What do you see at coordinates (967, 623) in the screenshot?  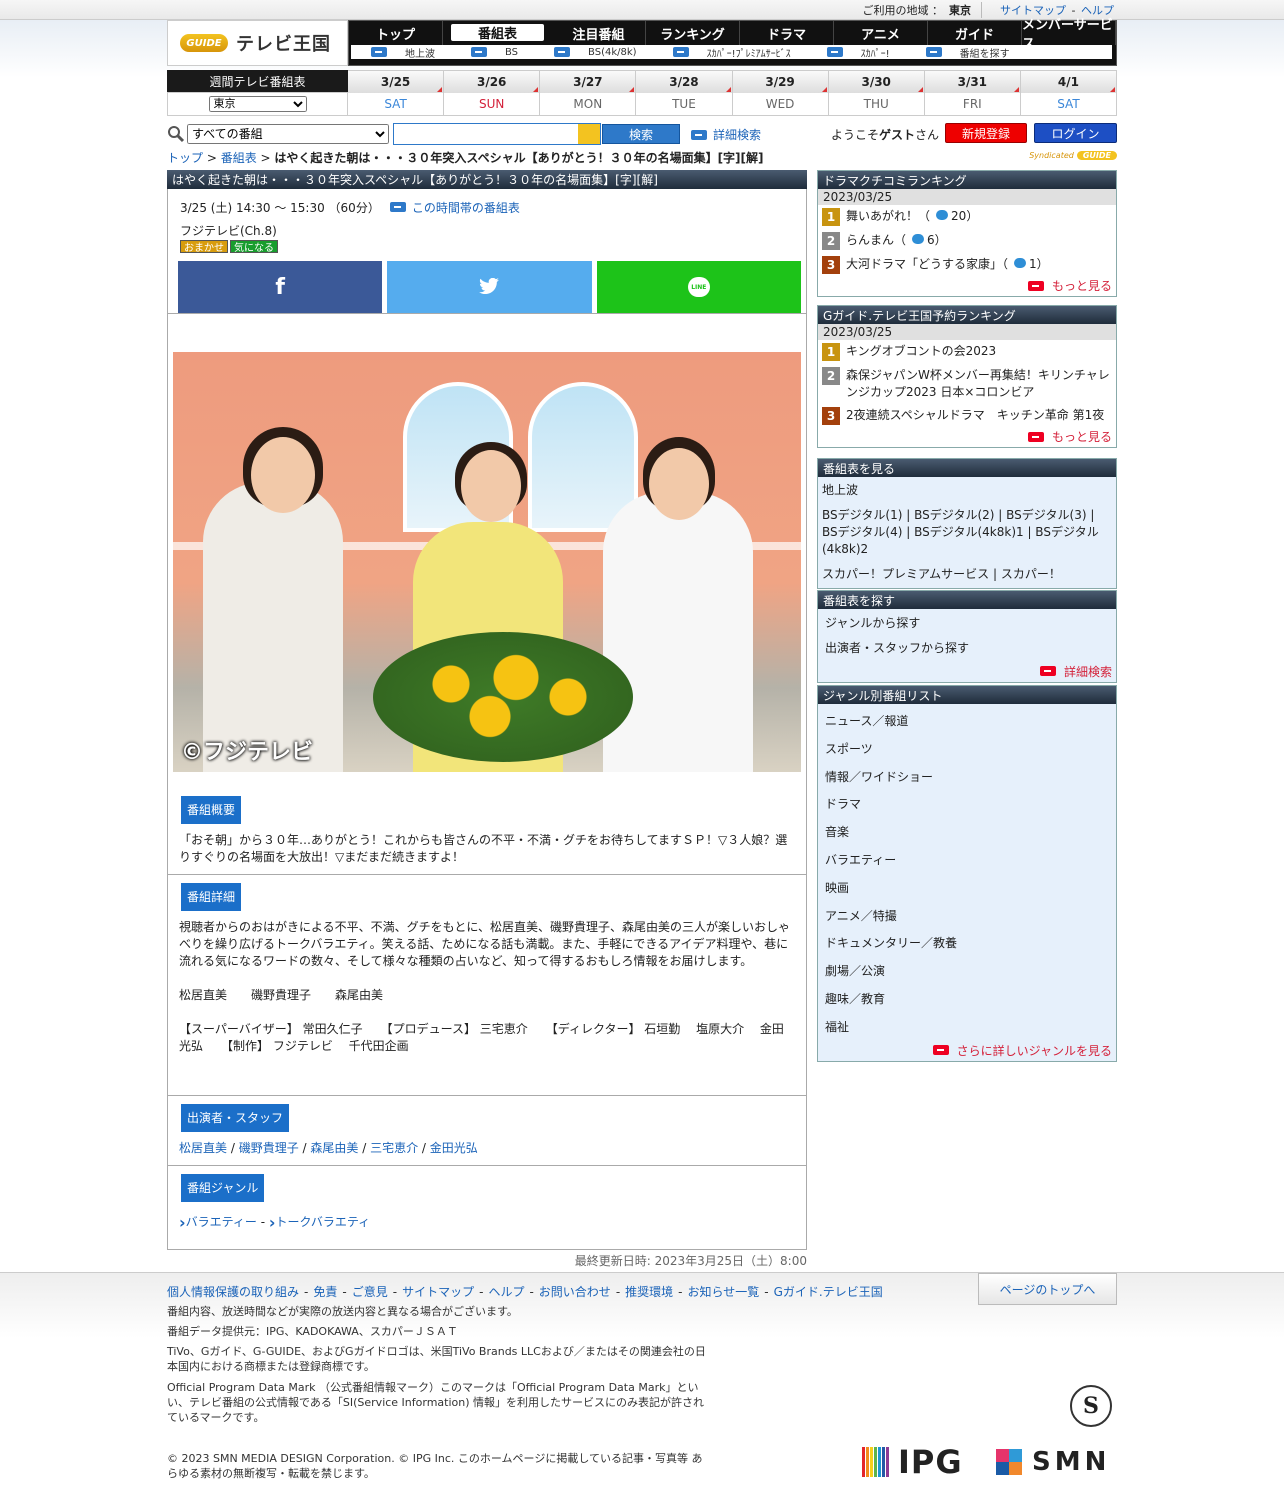 I see `find-by-genre-link: ジャンルから探す` at bounding box center [967, 623].